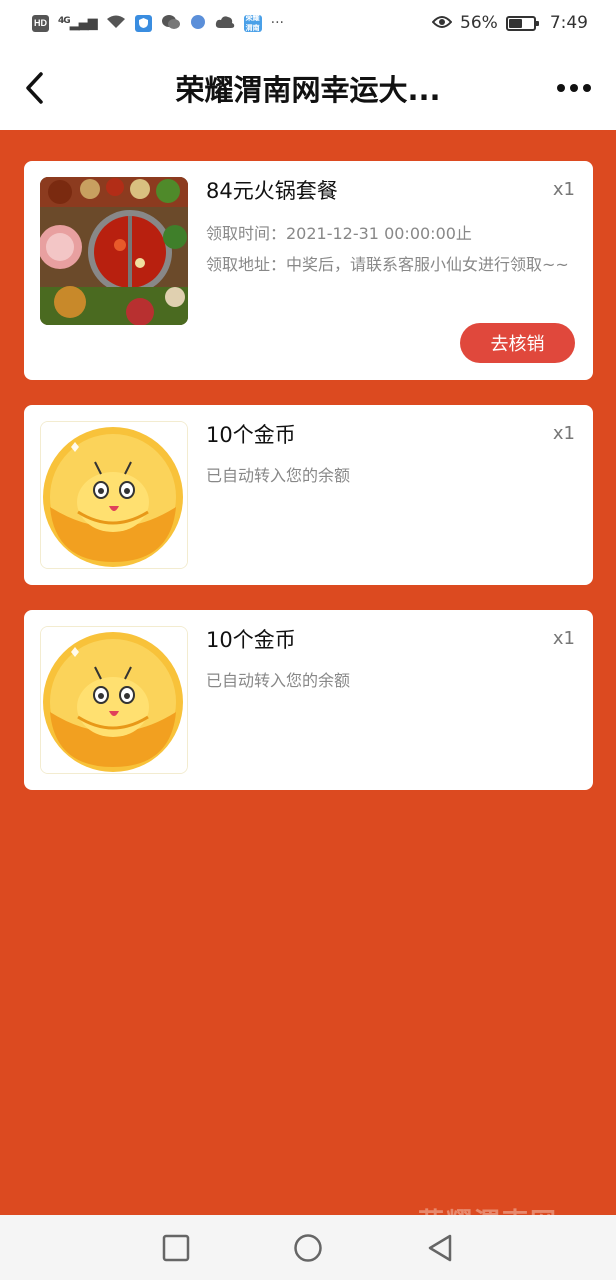 Image resolution: width=616 pixels, height=1280 pixels. Describe the element at coordinates (143, 23) in the screenshot. I see `shield-icon` at that location.